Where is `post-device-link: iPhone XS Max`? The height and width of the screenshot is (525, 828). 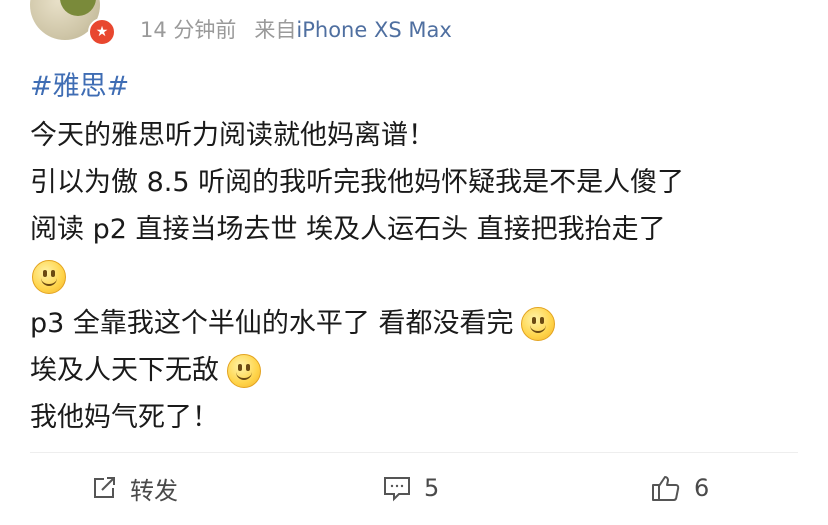 post-device-link: iPhone XS Max is located at coordinates (373, 30).